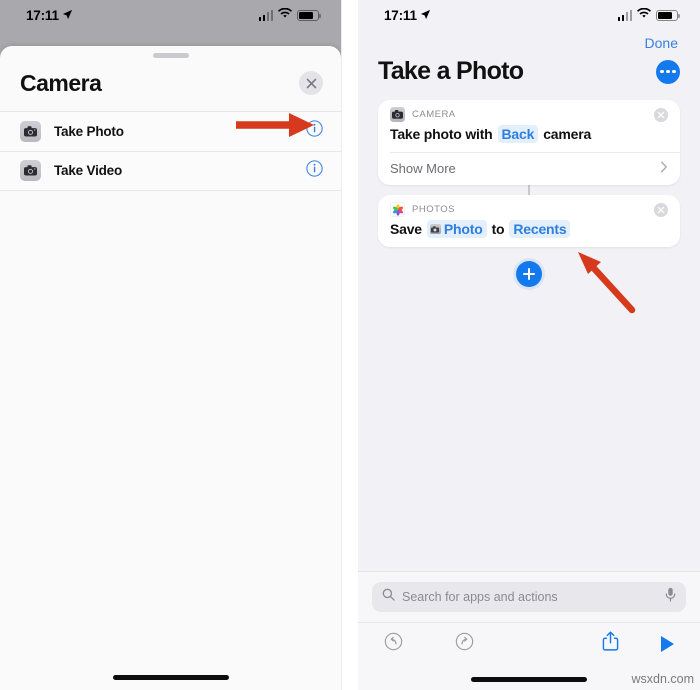 This screenshot has height=690, width=700. Describe the element at coordinates (170, 170) in the screenshot. I see `list-item-take-video: Take Video` at that location.